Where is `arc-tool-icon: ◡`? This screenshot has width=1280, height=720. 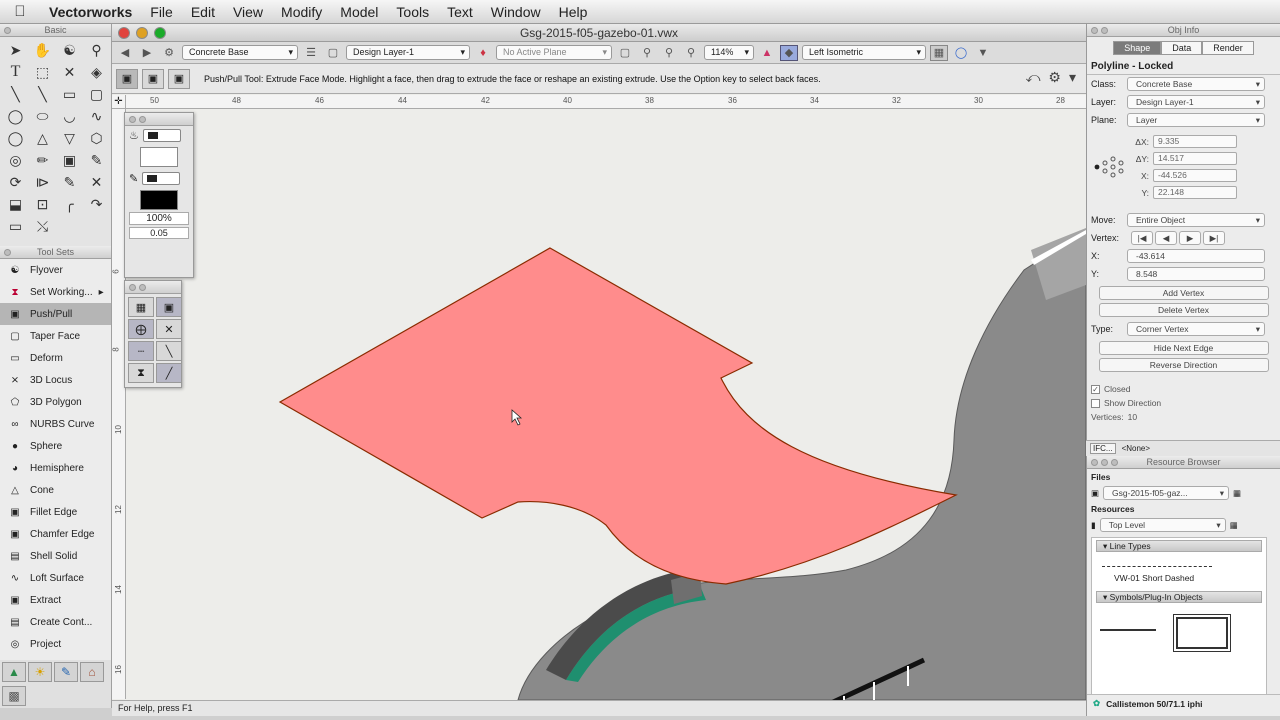
arc-tool-icon: ◡ is located at coordinates (69, 116).